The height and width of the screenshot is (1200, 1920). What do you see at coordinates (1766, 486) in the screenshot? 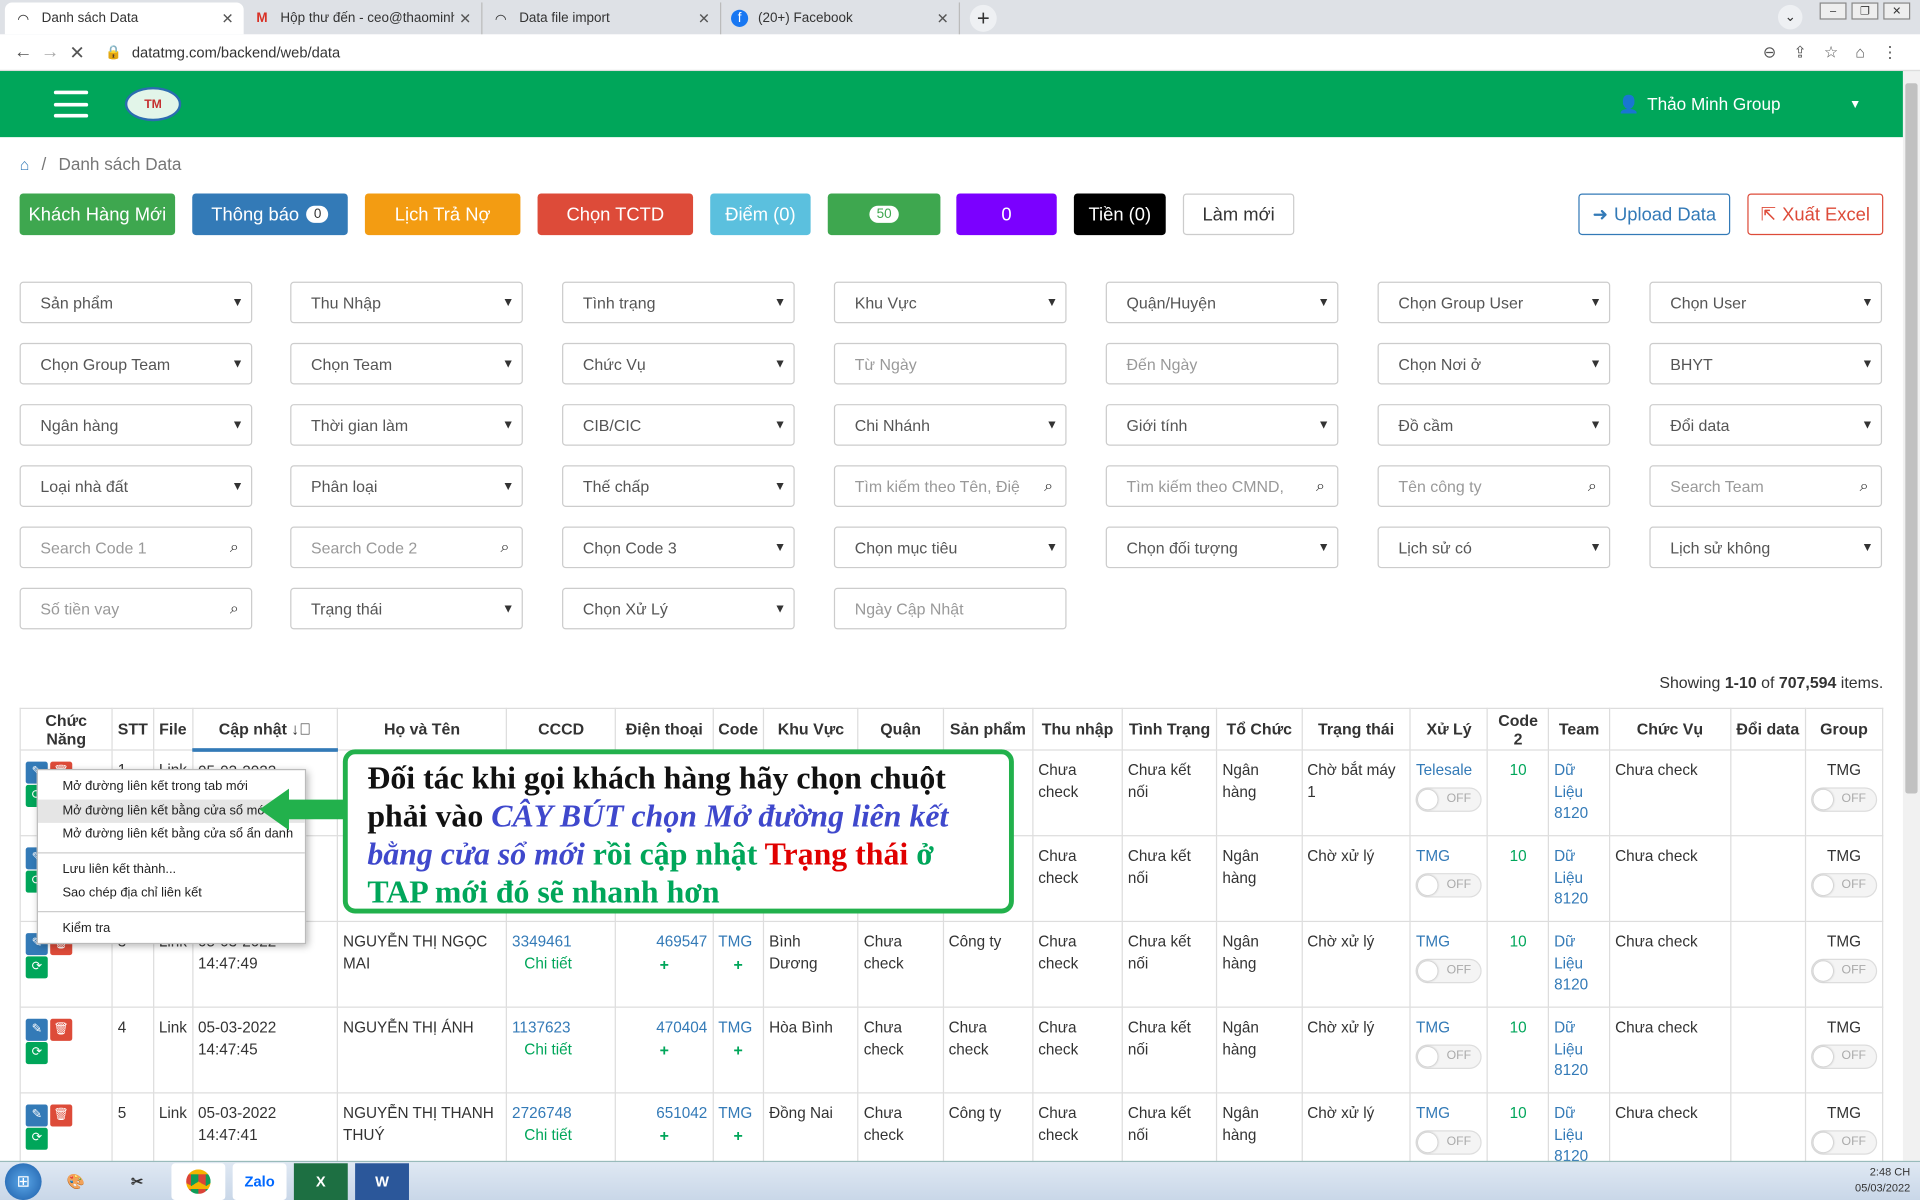
I see `search-filter-input: Search Team ⌕` at bounding box center [1766, 486].